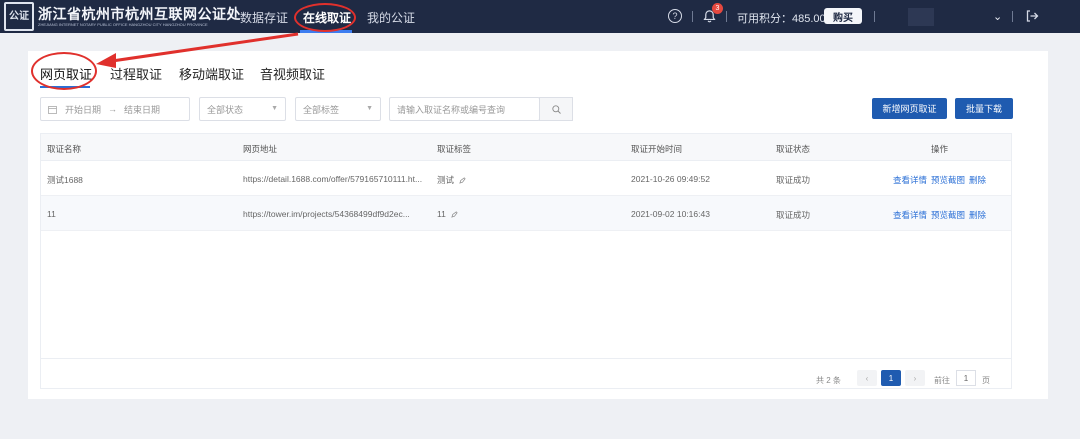 The image size is (1080, 439). I want to click on points-balance: 可用积分：485.00, so click(781, 19).